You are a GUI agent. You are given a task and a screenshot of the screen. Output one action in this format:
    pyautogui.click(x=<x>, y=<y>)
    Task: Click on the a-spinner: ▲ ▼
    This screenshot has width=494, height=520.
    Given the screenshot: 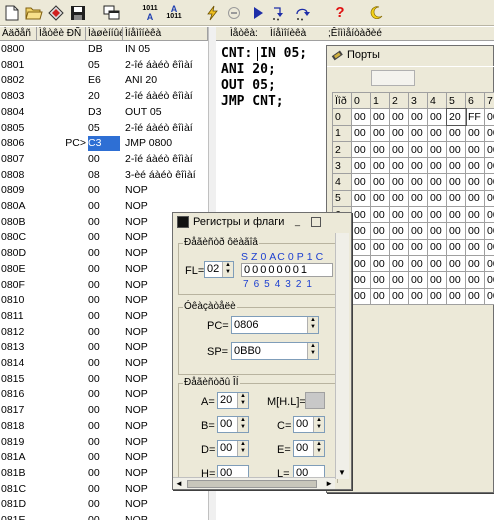 What is the action you would take?
    pyautogui.click(x=242, y=400)
    